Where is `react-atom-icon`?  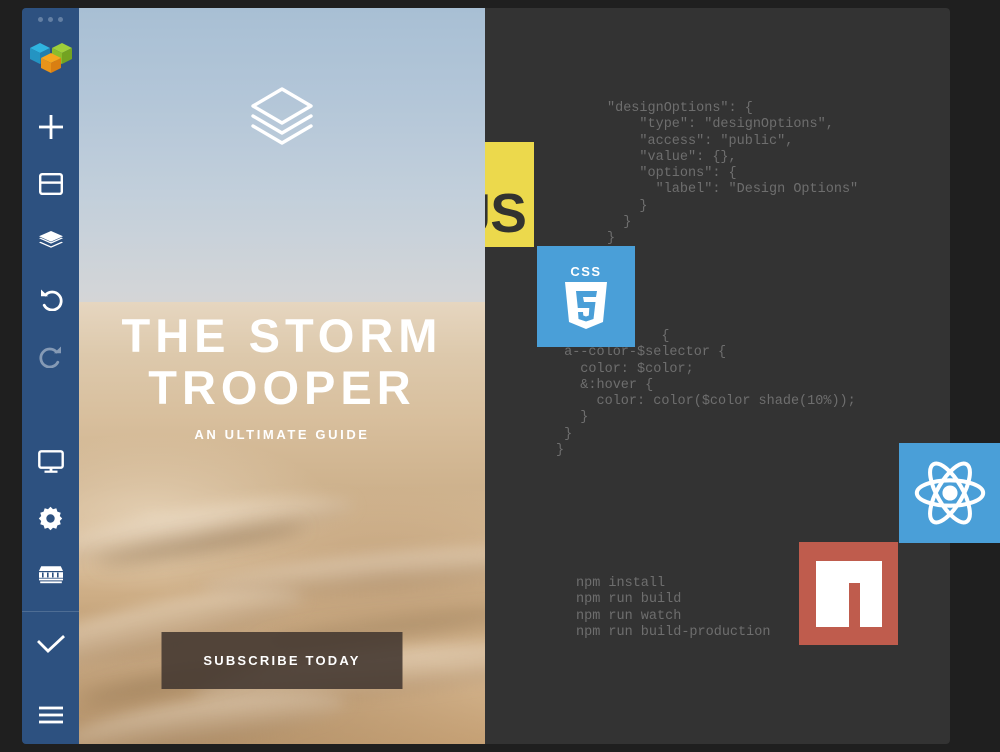
react-atom-icon is located at coordinates (949, 493).